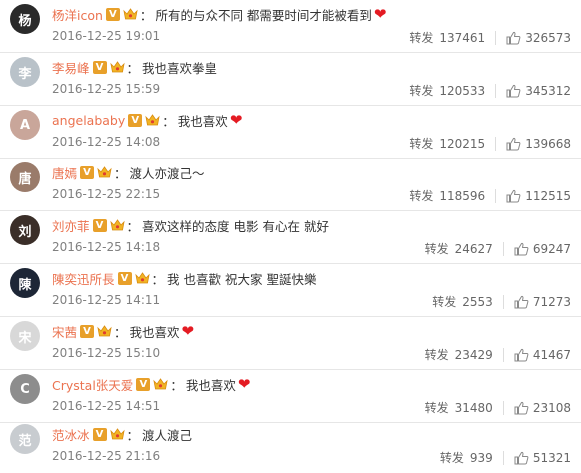 Image resolution: width=581 pixels, height=473 pixels. I want to click on avatar: A, so click(25, 125).